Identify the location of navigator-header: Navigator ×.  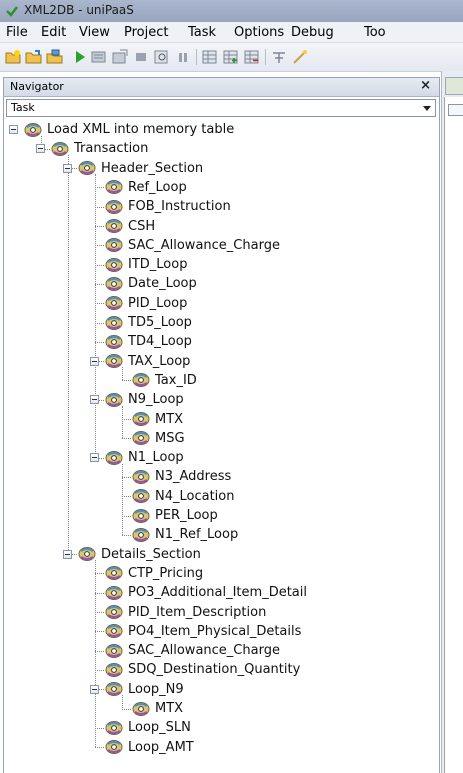
(221, 87).